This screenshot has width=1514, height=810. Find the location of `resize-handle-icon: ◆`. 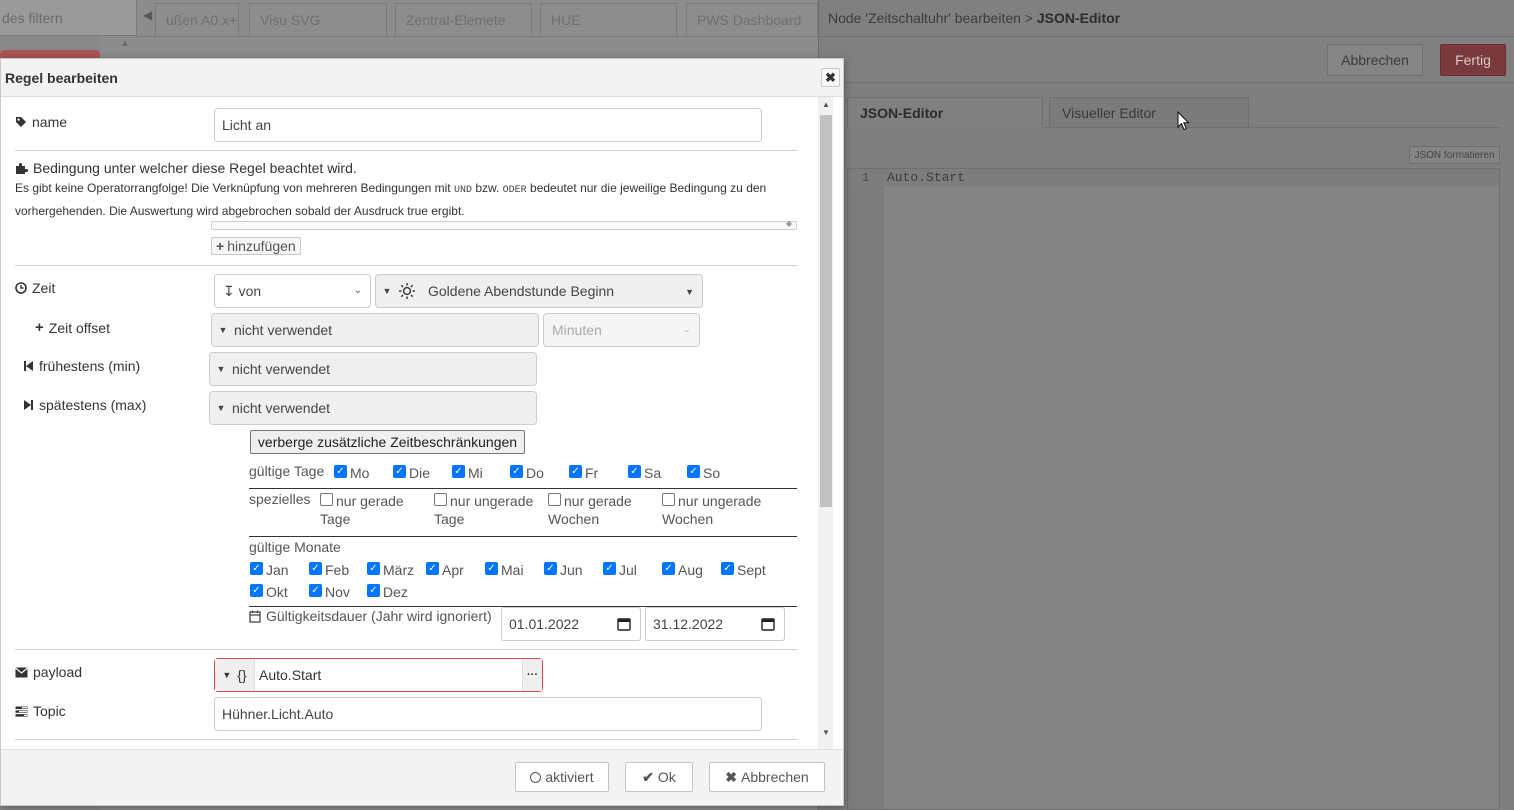

resize-handle-icon: ◆ is located at coordinates (789, 223).